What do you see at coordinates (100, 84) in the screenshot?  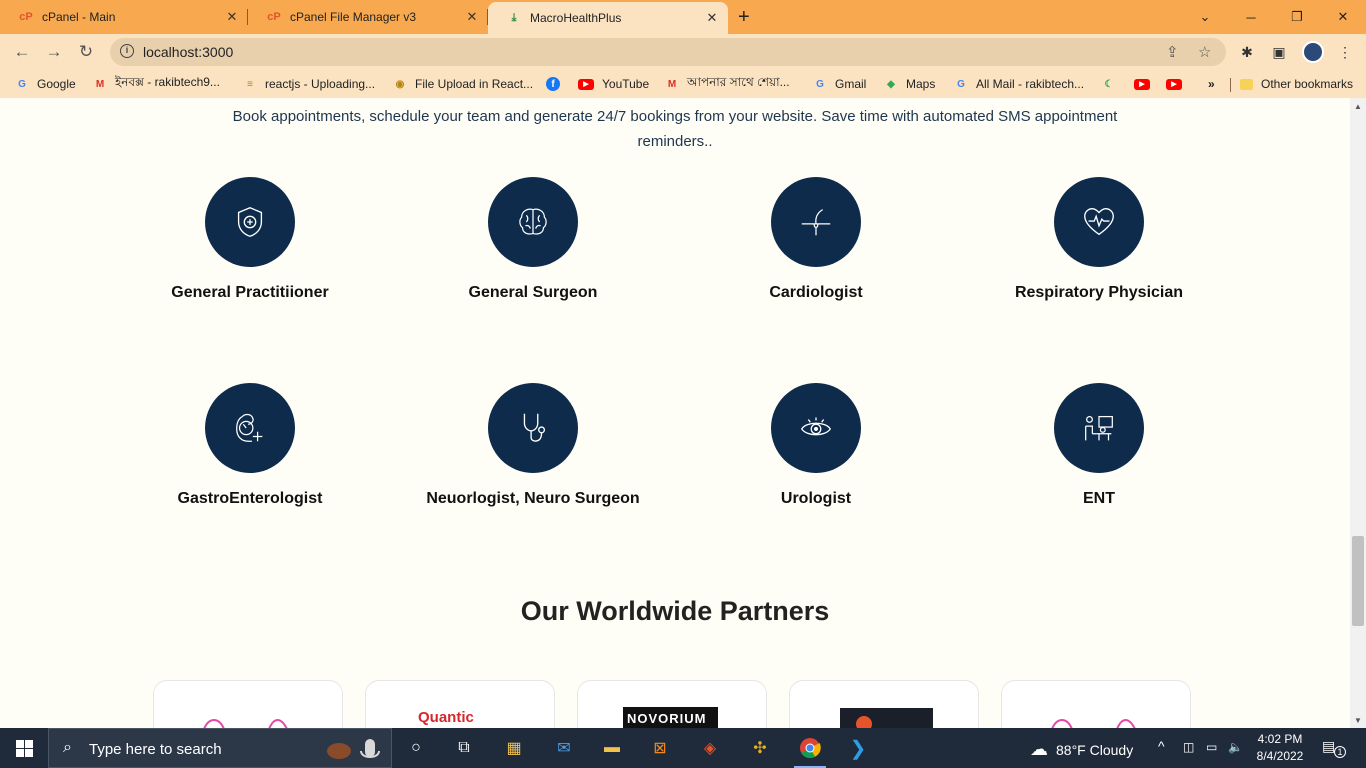 I see `gmail-icon: M` at bounding box center [100, 84].